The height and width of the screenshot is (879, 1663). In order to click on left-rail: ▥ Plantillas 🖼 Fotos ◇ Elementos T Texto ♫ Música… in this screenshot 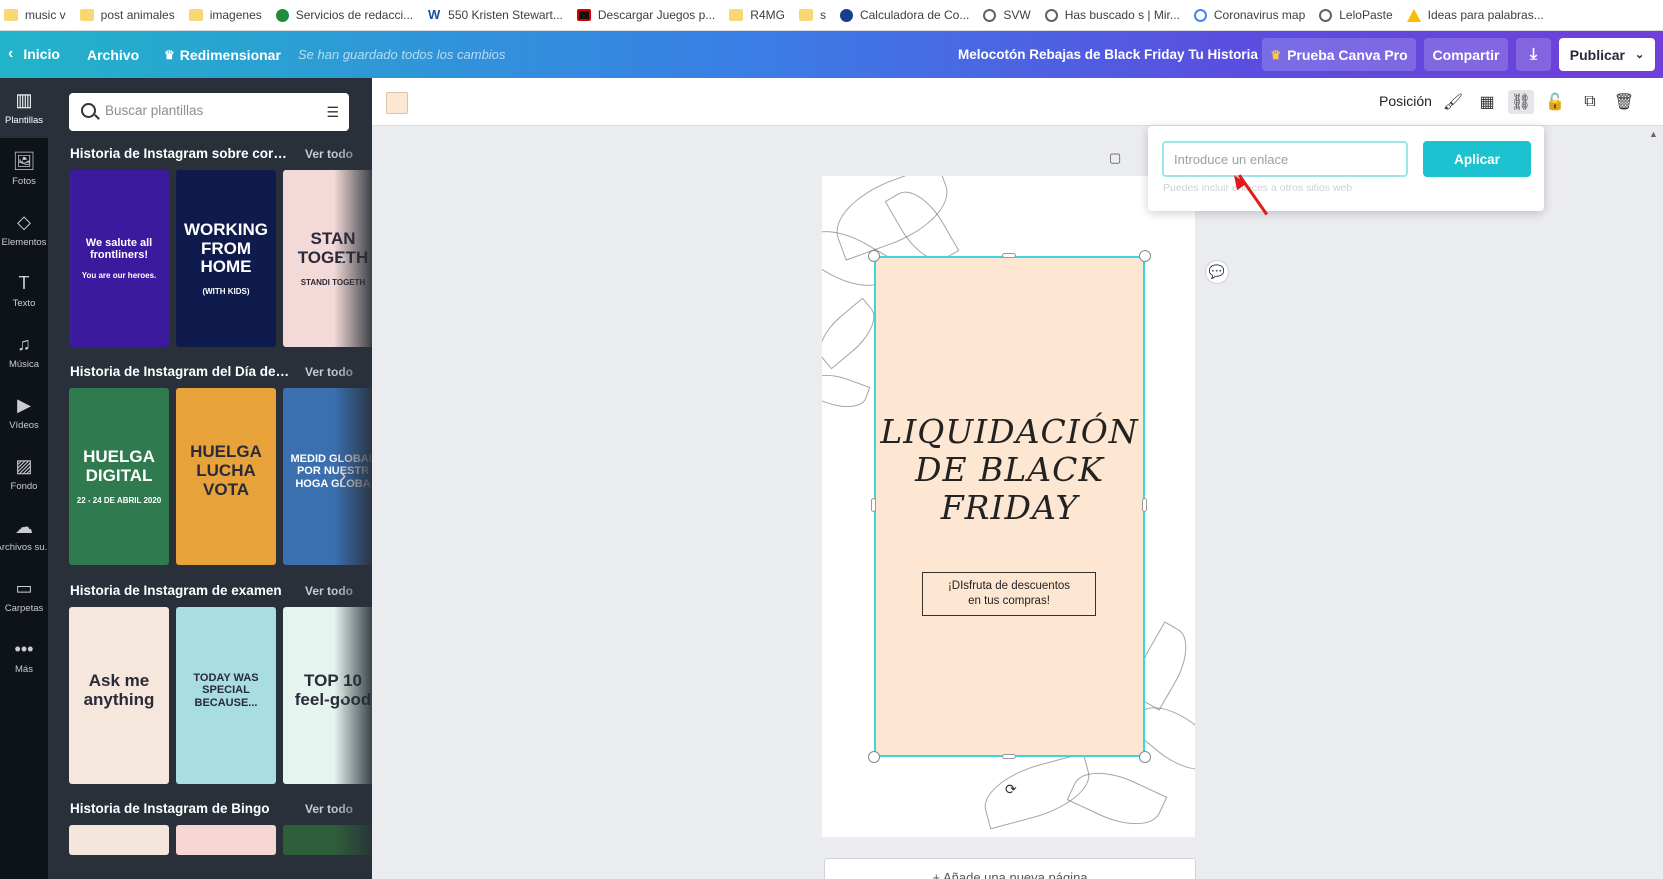, I will do `click(26, 478)`.